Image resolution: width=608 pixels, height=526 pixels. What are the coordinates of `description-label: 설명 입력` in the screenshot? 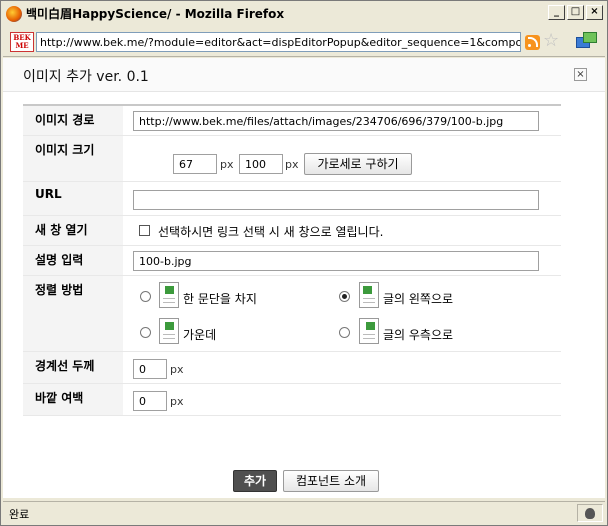 It's located at (73, 260).